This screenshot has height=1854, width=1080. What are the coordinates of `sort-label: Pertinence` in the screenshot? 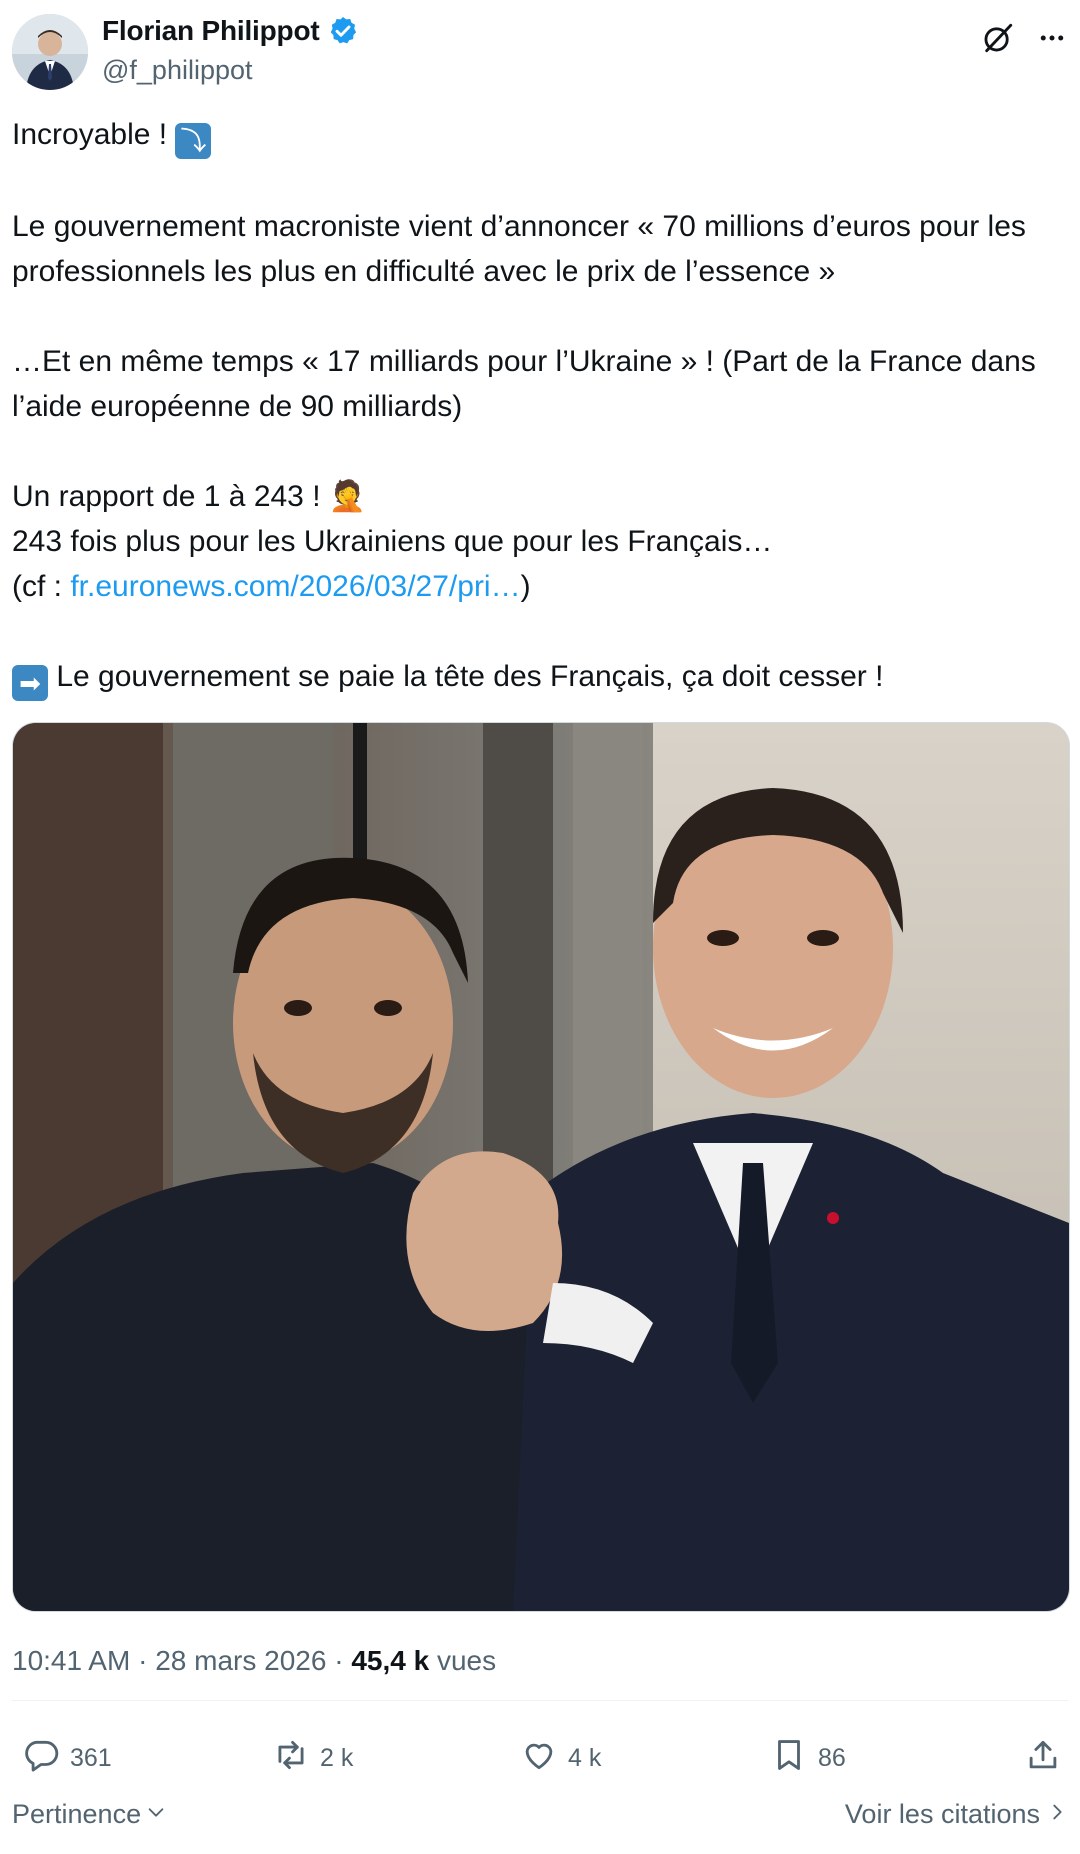 It's located at (77, 1814).